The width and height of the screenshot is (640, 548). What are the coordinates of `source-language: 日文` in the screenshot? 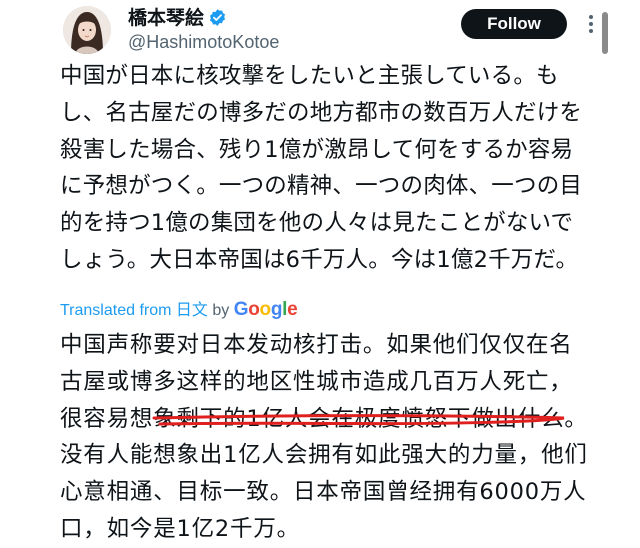 It's located at (191, 309).